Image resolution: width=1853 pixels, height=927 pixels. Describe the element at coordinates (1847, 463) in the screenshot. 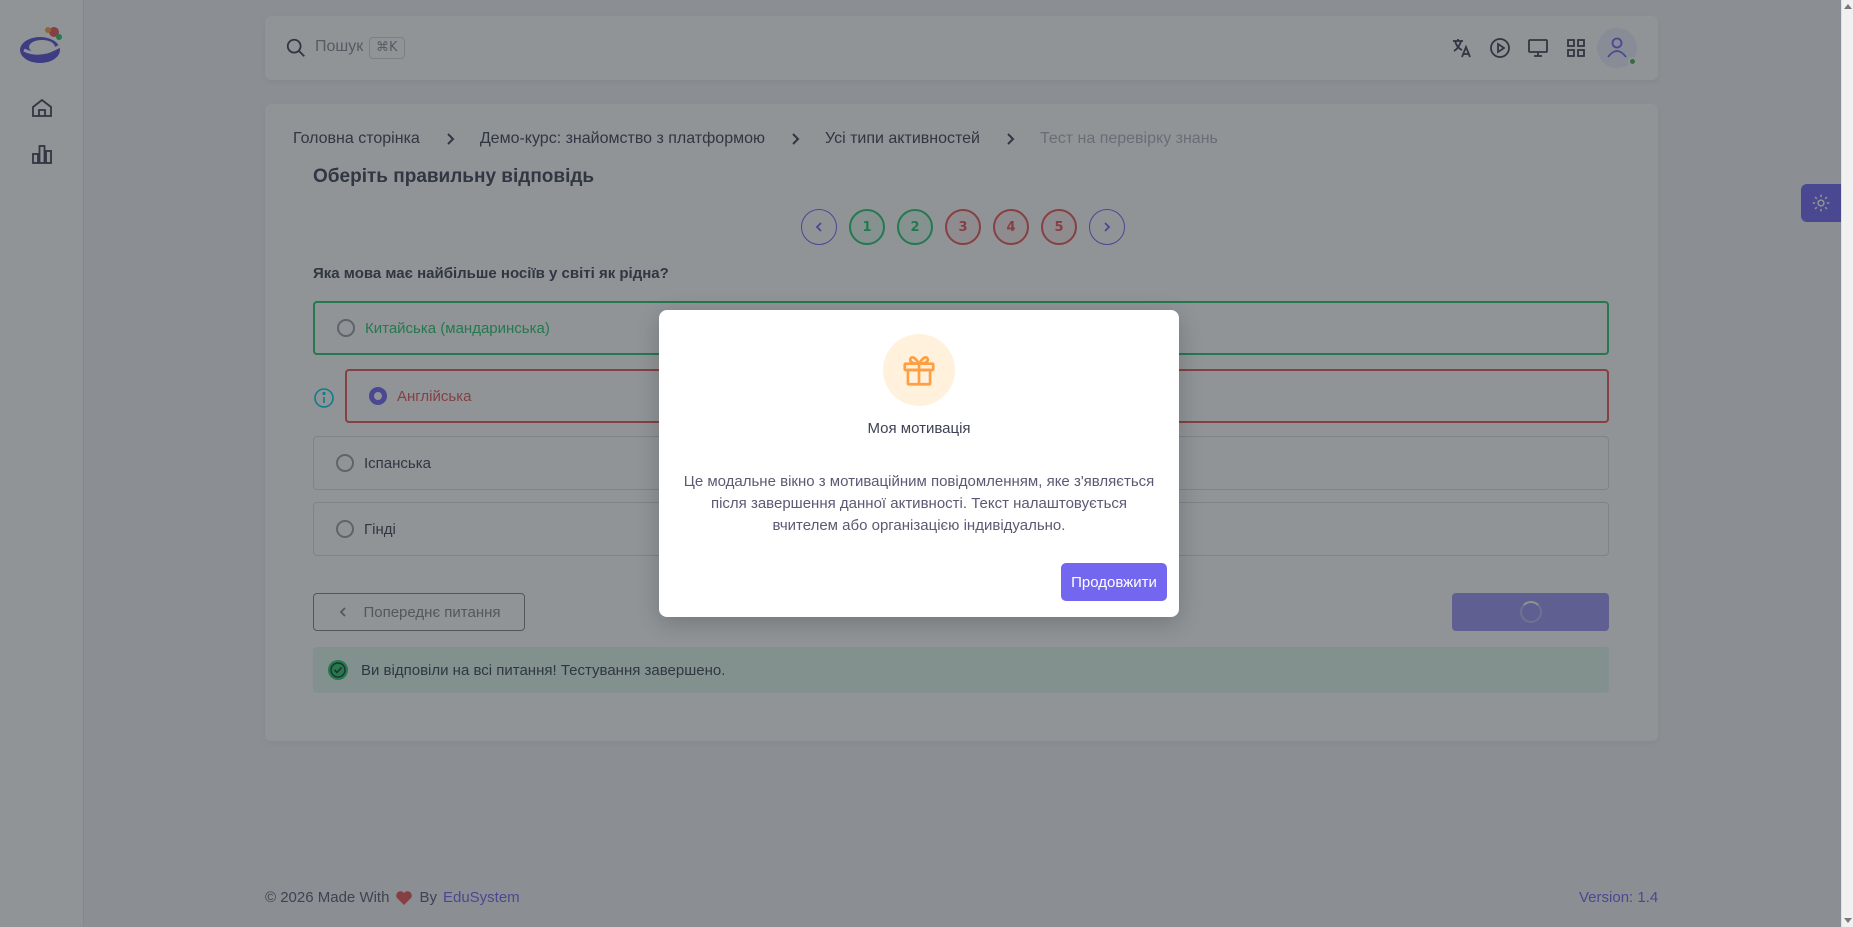

I see `page-scrollbar` at that location.